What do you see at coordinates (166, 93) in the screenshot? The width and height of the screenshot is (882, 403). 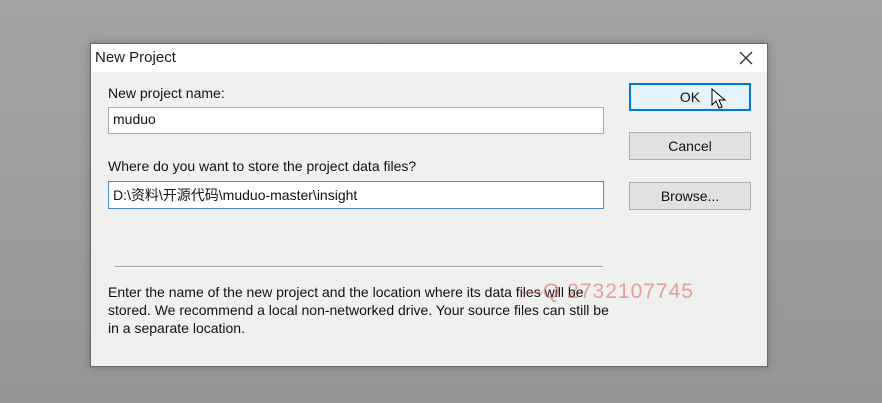 I see `project-name-label: New project name:` at bounding box center [166, 93].